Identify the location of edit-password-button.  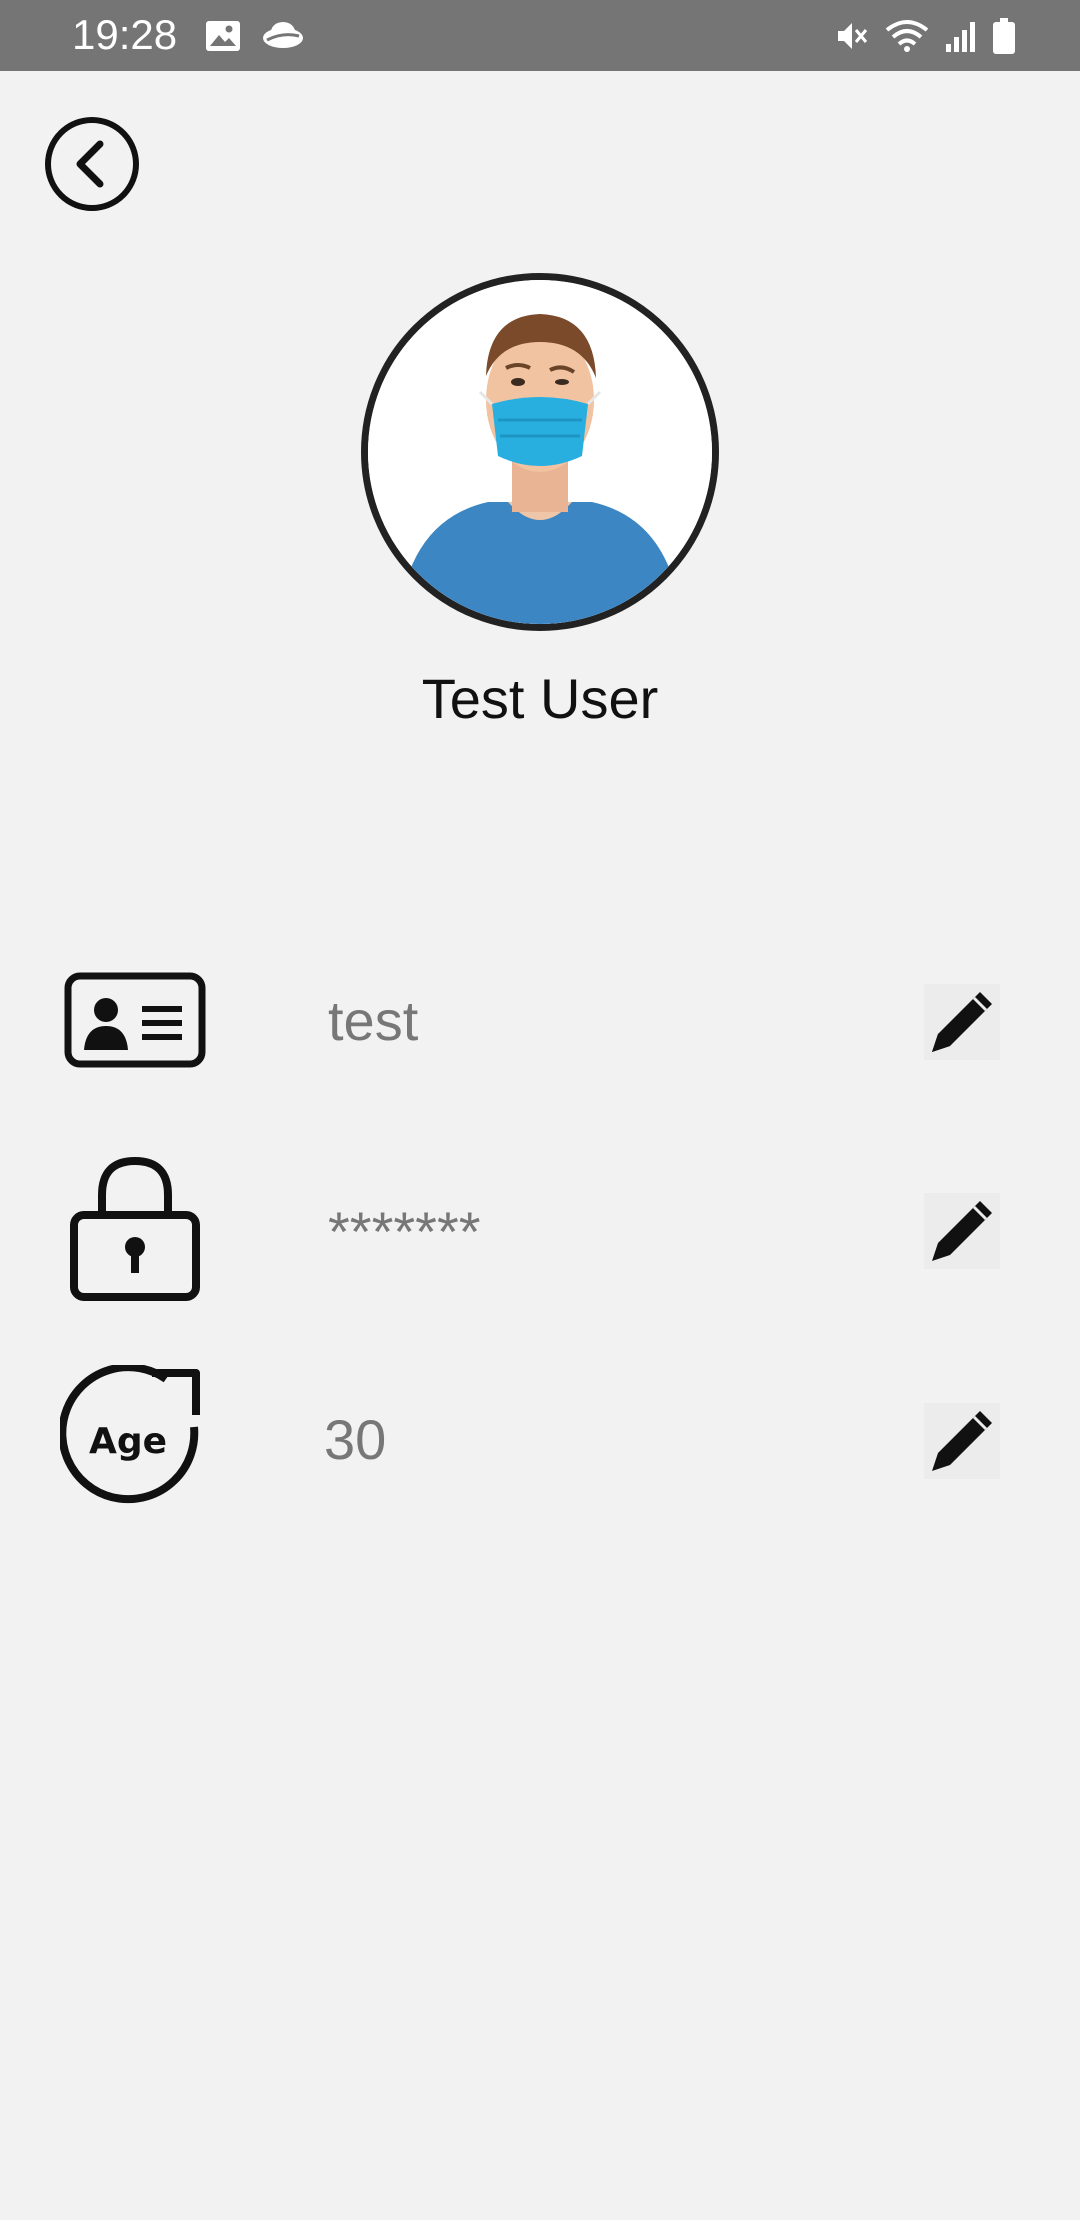
(962, 1231).